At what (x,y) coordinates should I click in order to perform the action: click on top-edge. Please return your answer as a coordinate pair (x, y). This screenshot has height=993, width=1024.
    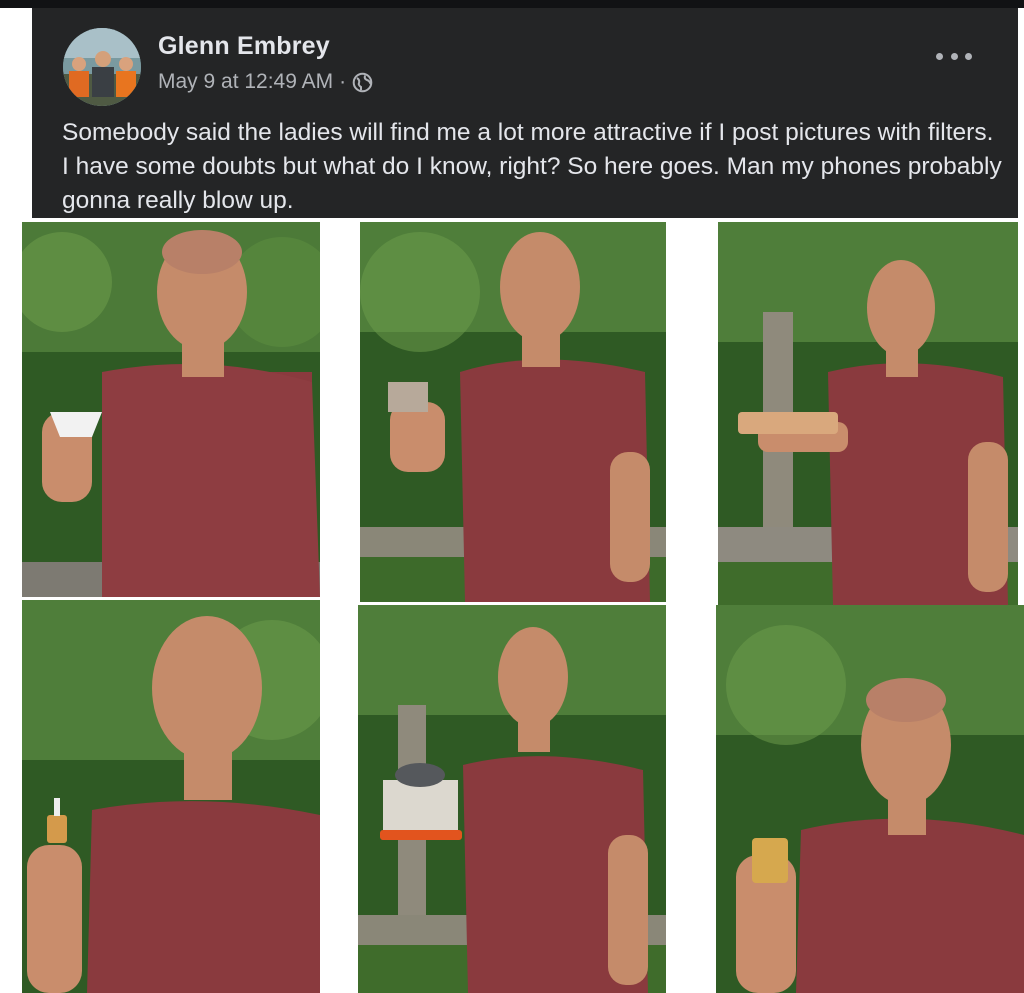
    Looking at the image, I should click on (512, 4).